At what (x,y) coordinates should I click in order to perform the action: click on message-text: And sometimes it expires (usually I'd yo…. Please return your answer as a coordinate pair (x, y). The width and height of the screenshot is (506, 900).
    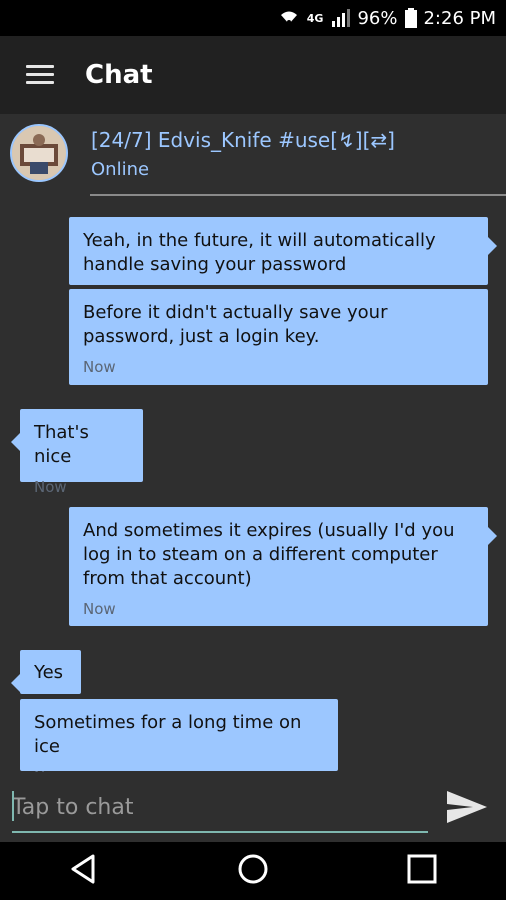
    Looking at the image, I should click on (269, 554).